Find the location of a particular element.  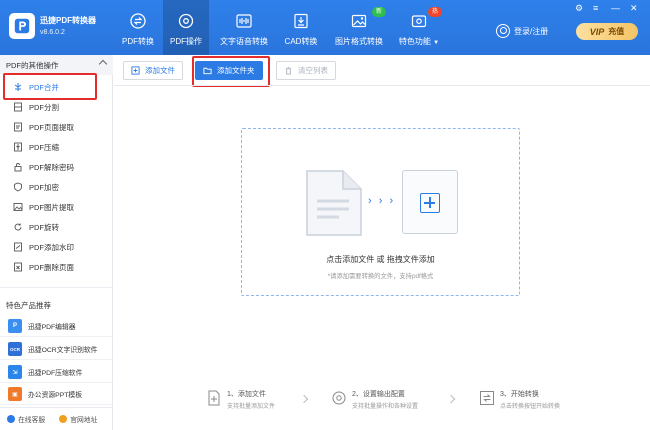

tab-pdf-operate: PDF操作 is located at coordinates (186, 27).